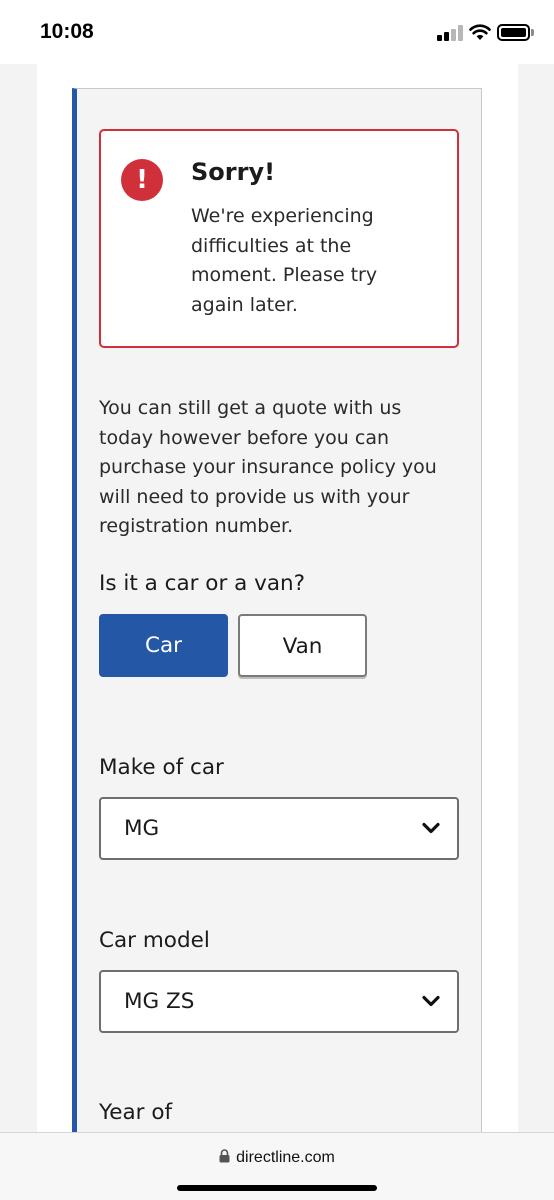 Image resolution: width=554 pixels, height=1200 pixels. What do you see at coordinates (202, 583) in the screenshot?
I see `vehicle-type-question: Is it a car or a van?` at bounding box center [202, 583].